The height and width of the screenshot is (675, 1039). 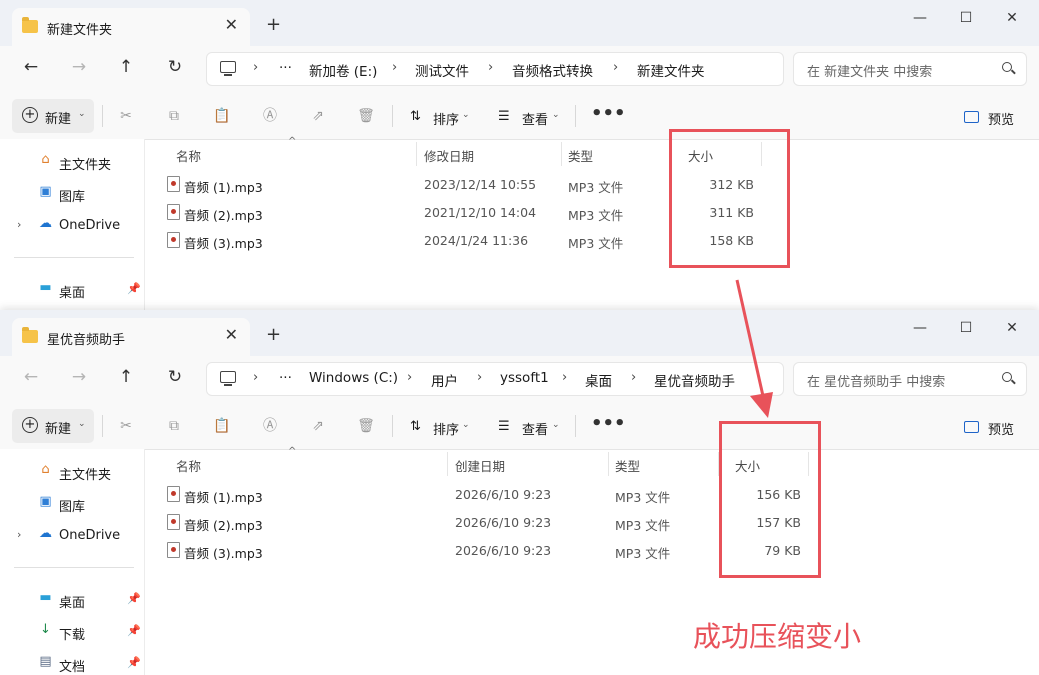 What do you see at coordinates (750, 338) in the screenshot?
I see `arrow-line` at bounding box center [750, 338].